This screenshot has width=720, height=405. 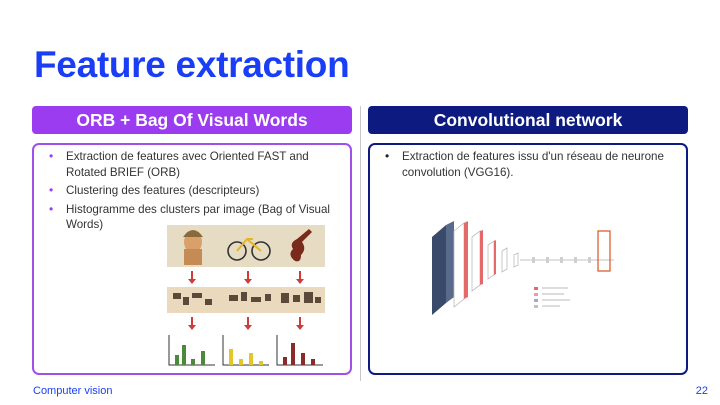 What do you see at coordinates (360, 243) in the screenshot?
I see `column-divider` at bounding box center [360, 243].